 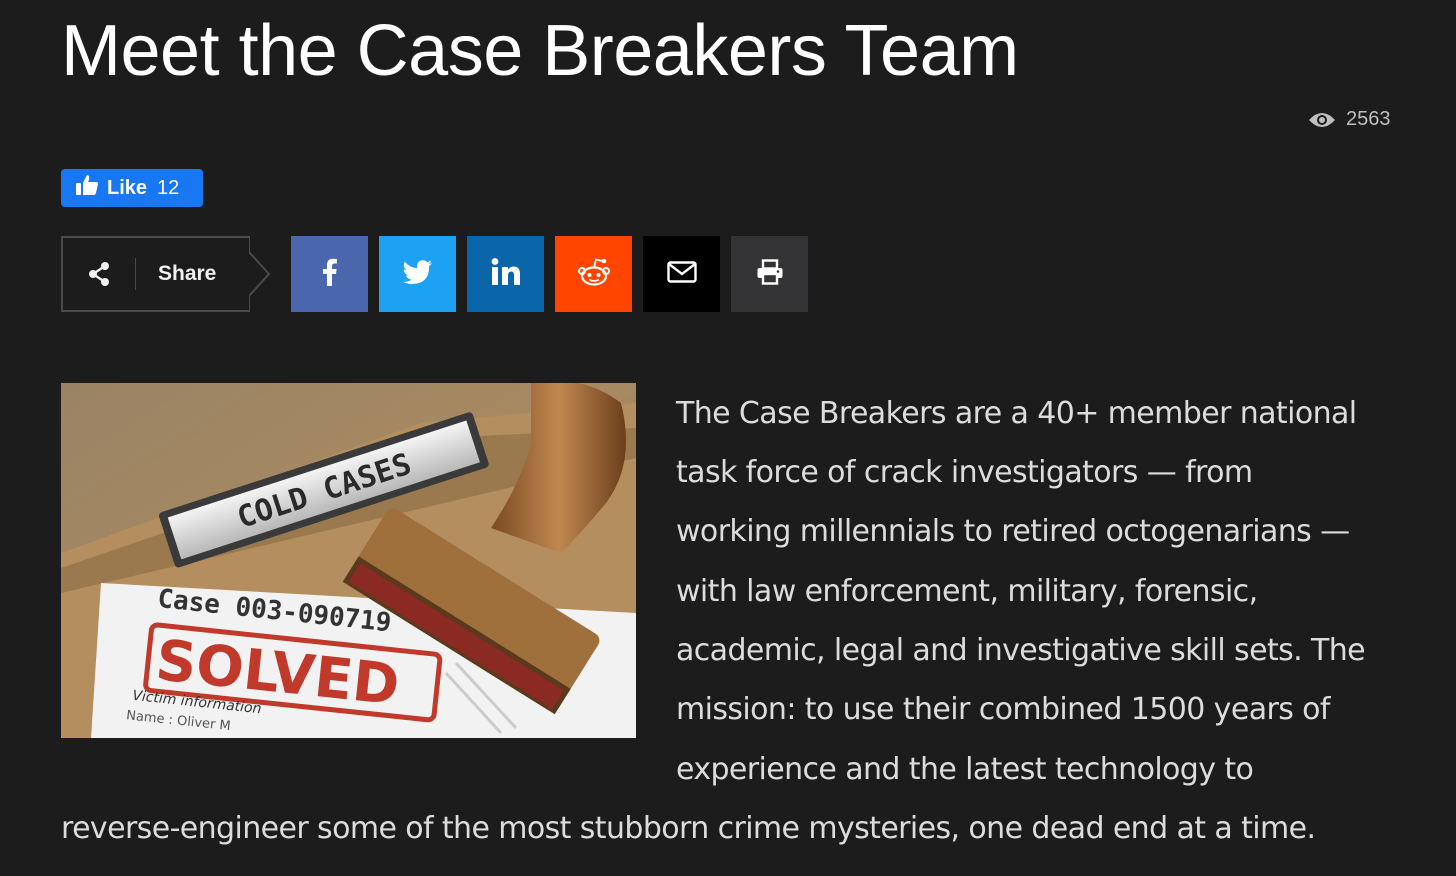 I want to click on print-button, so click(x=769, y=274).